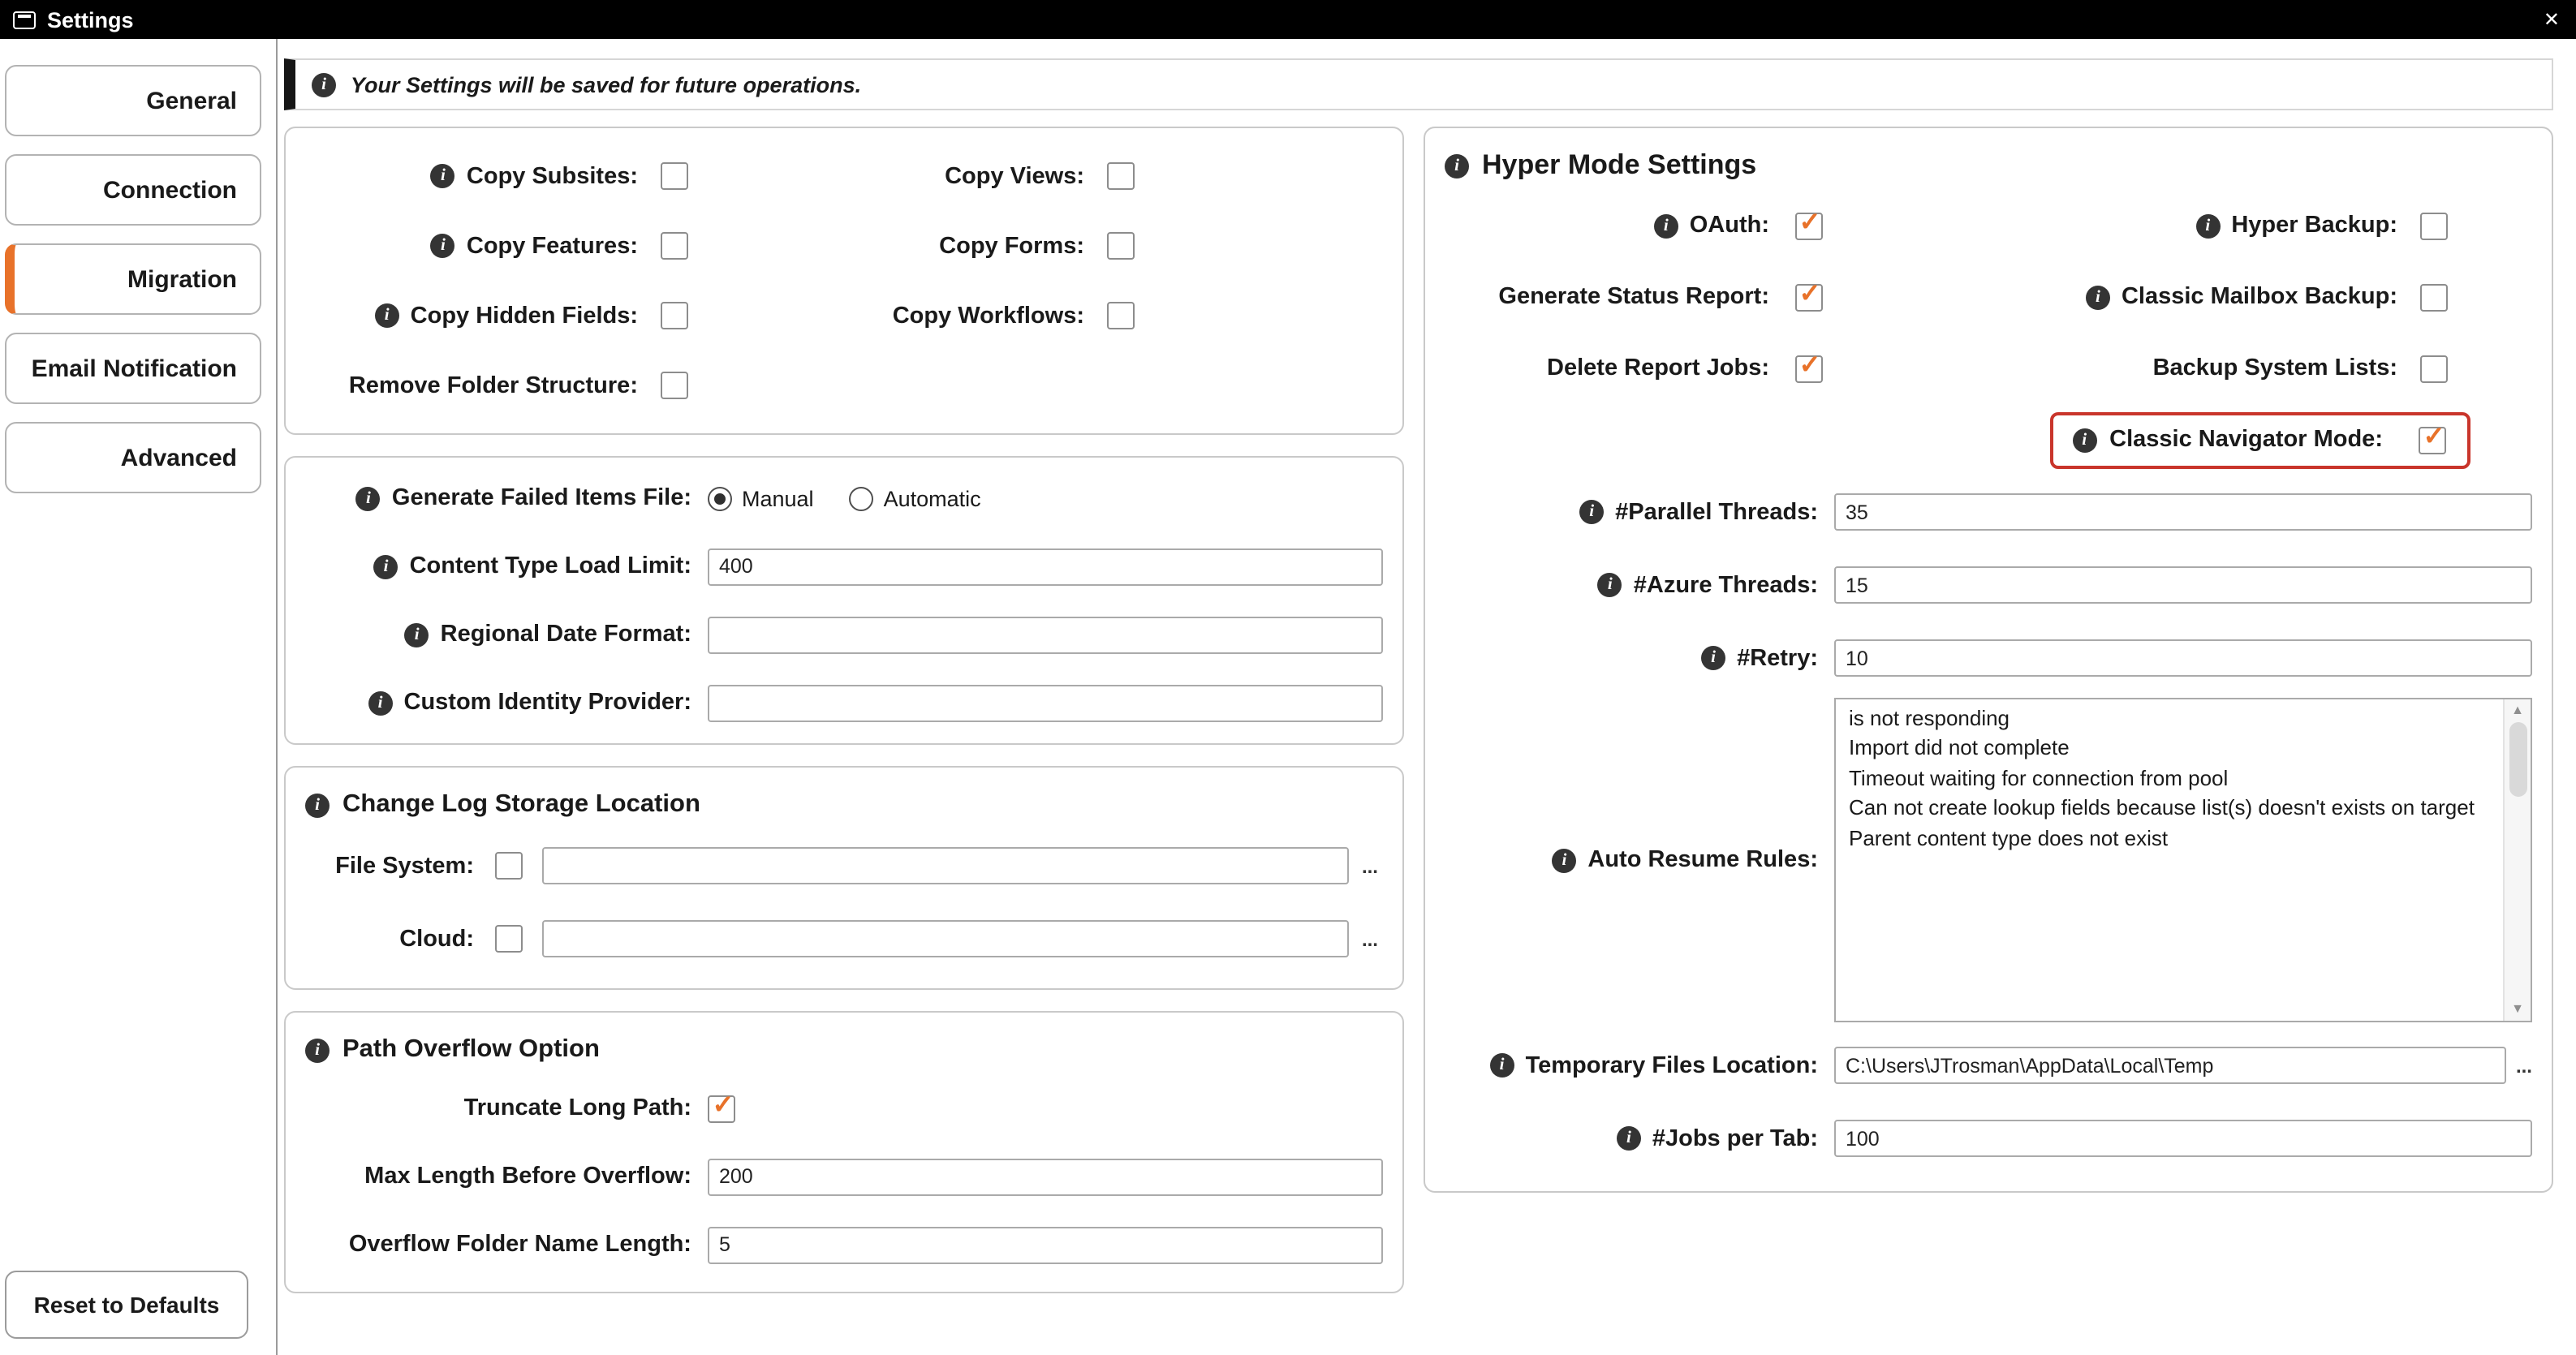 The height and width of the screenshot is (1355, 2576). Describe the element at coordinates (1121, 315) in the screenshot. I see `copy-workflows-checkbox` at that location.